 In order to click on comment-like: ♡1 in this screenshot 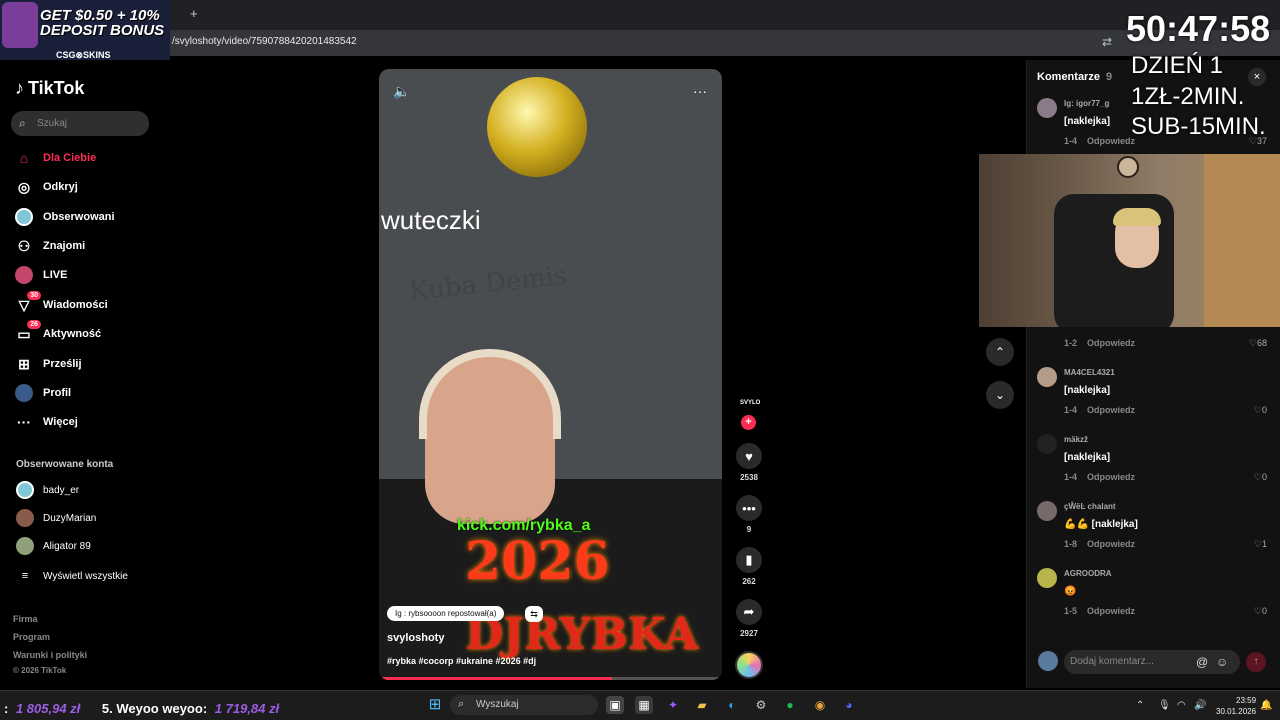, I will do `click(1260, 544)`.